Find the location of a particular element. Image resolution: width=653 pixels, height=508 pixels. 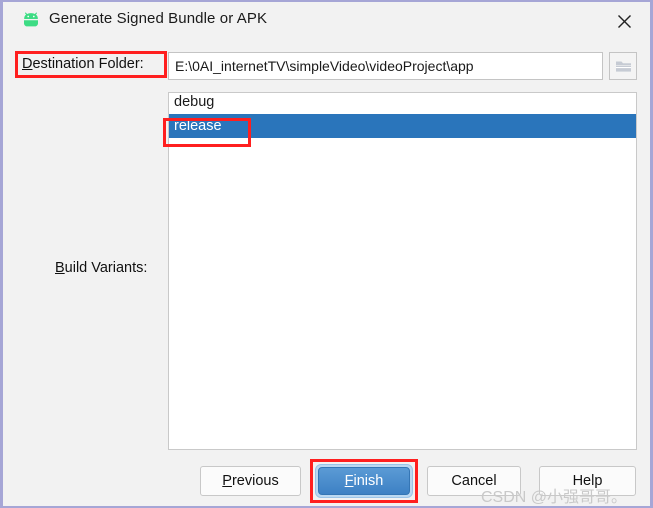

destination-folder-label: Destination Folder: is located at coordinates (83, 64).